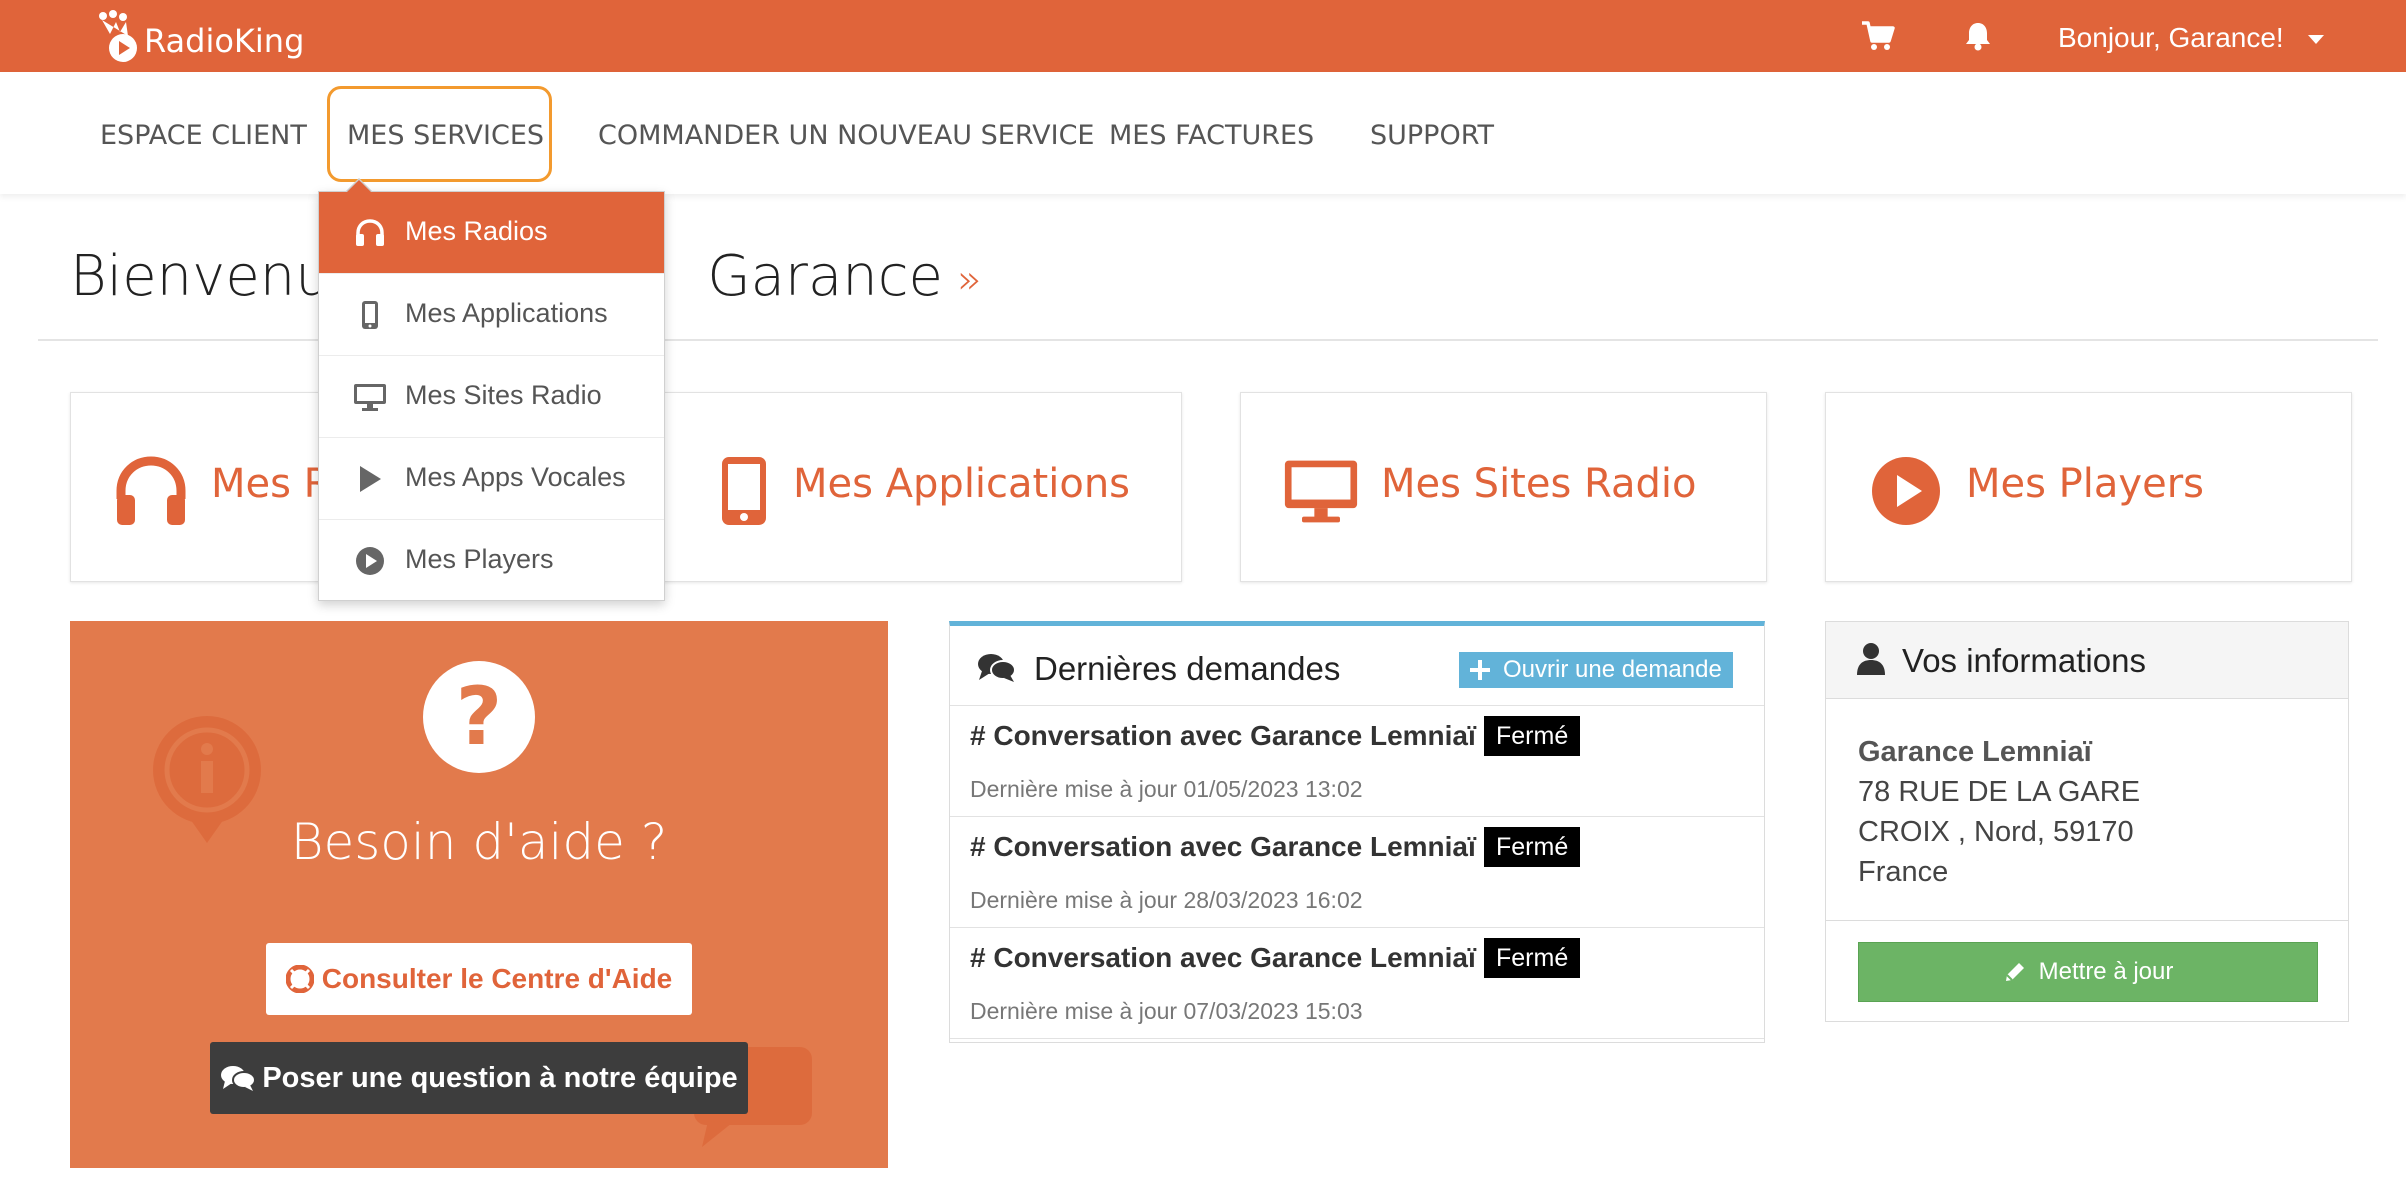  Describe the element at coordinates (515, 477) in the screenshot. I see `dropdown-item-label: Mes Apps Vocales` at that location.